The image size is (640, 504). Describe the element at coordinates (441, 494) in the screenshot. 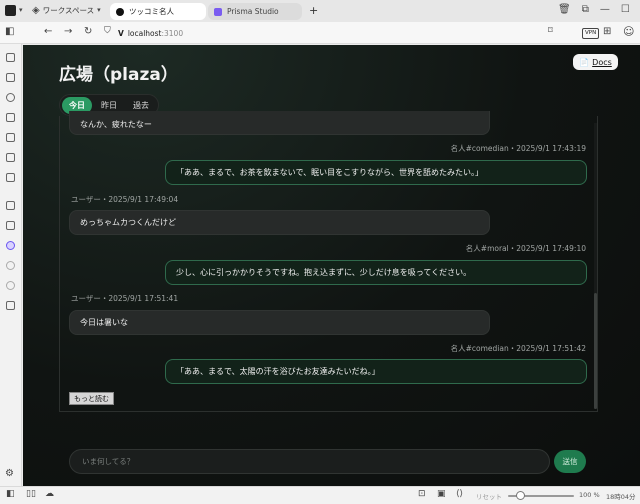

I see `image-icon: ▣` at that location.